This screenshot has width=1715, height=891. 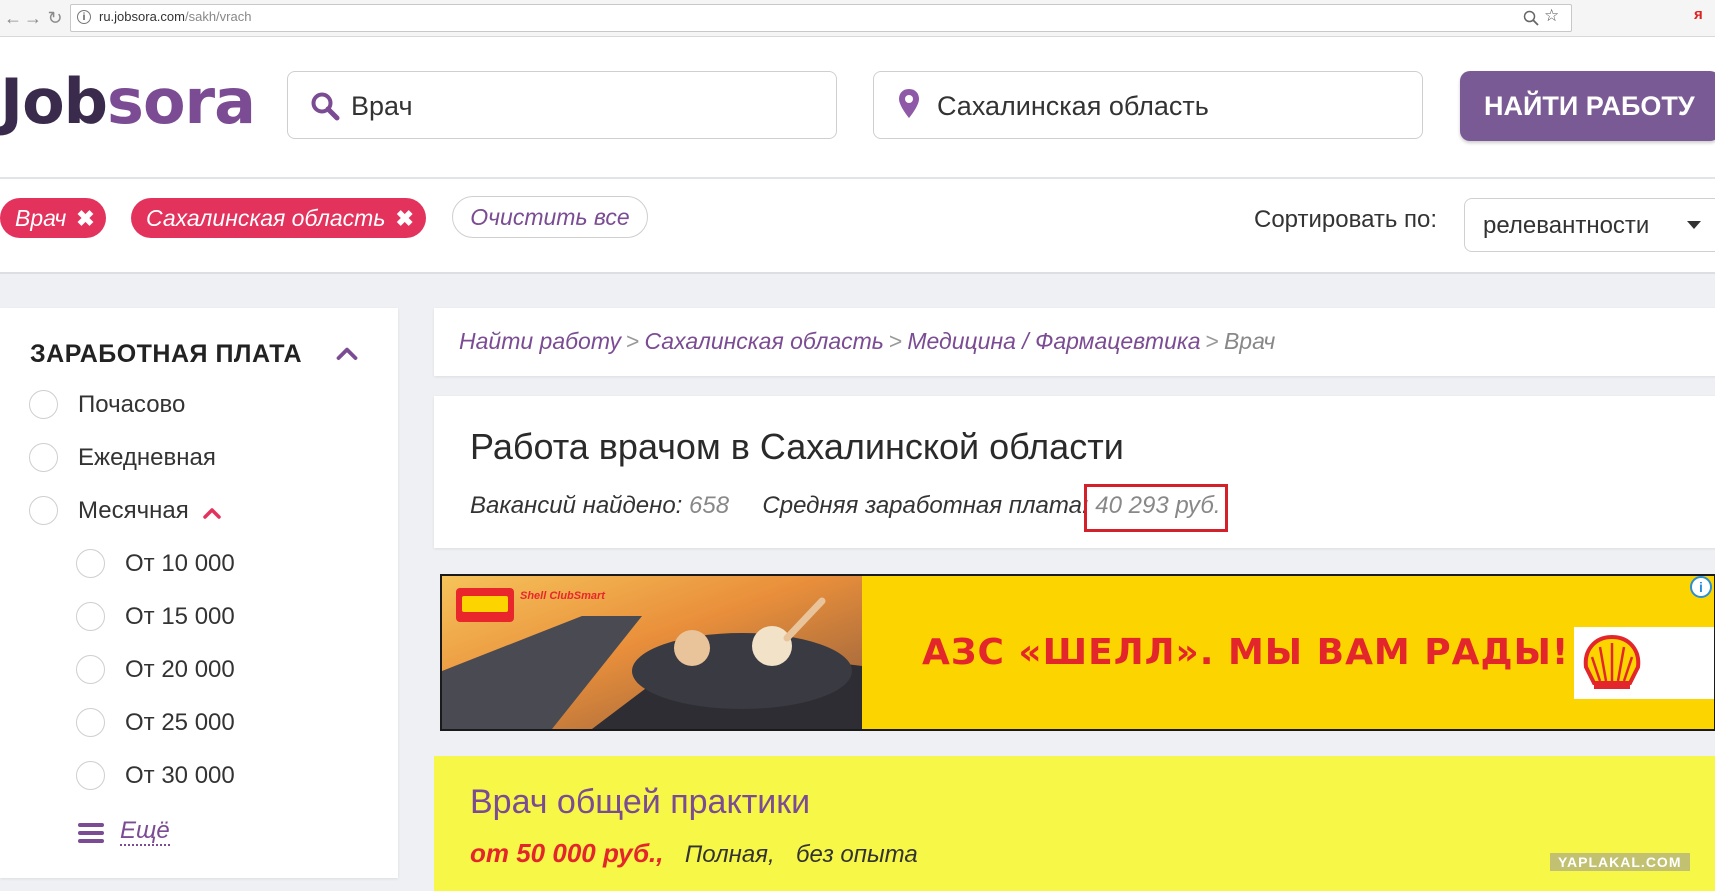 What do you see at coordinates (1246, 652) in the screenshot?
I see `ad-headline: АЗС «ШЕЛЛ». МЫ ВАМ РАДЫ!` at bounding box center [1246, 652].